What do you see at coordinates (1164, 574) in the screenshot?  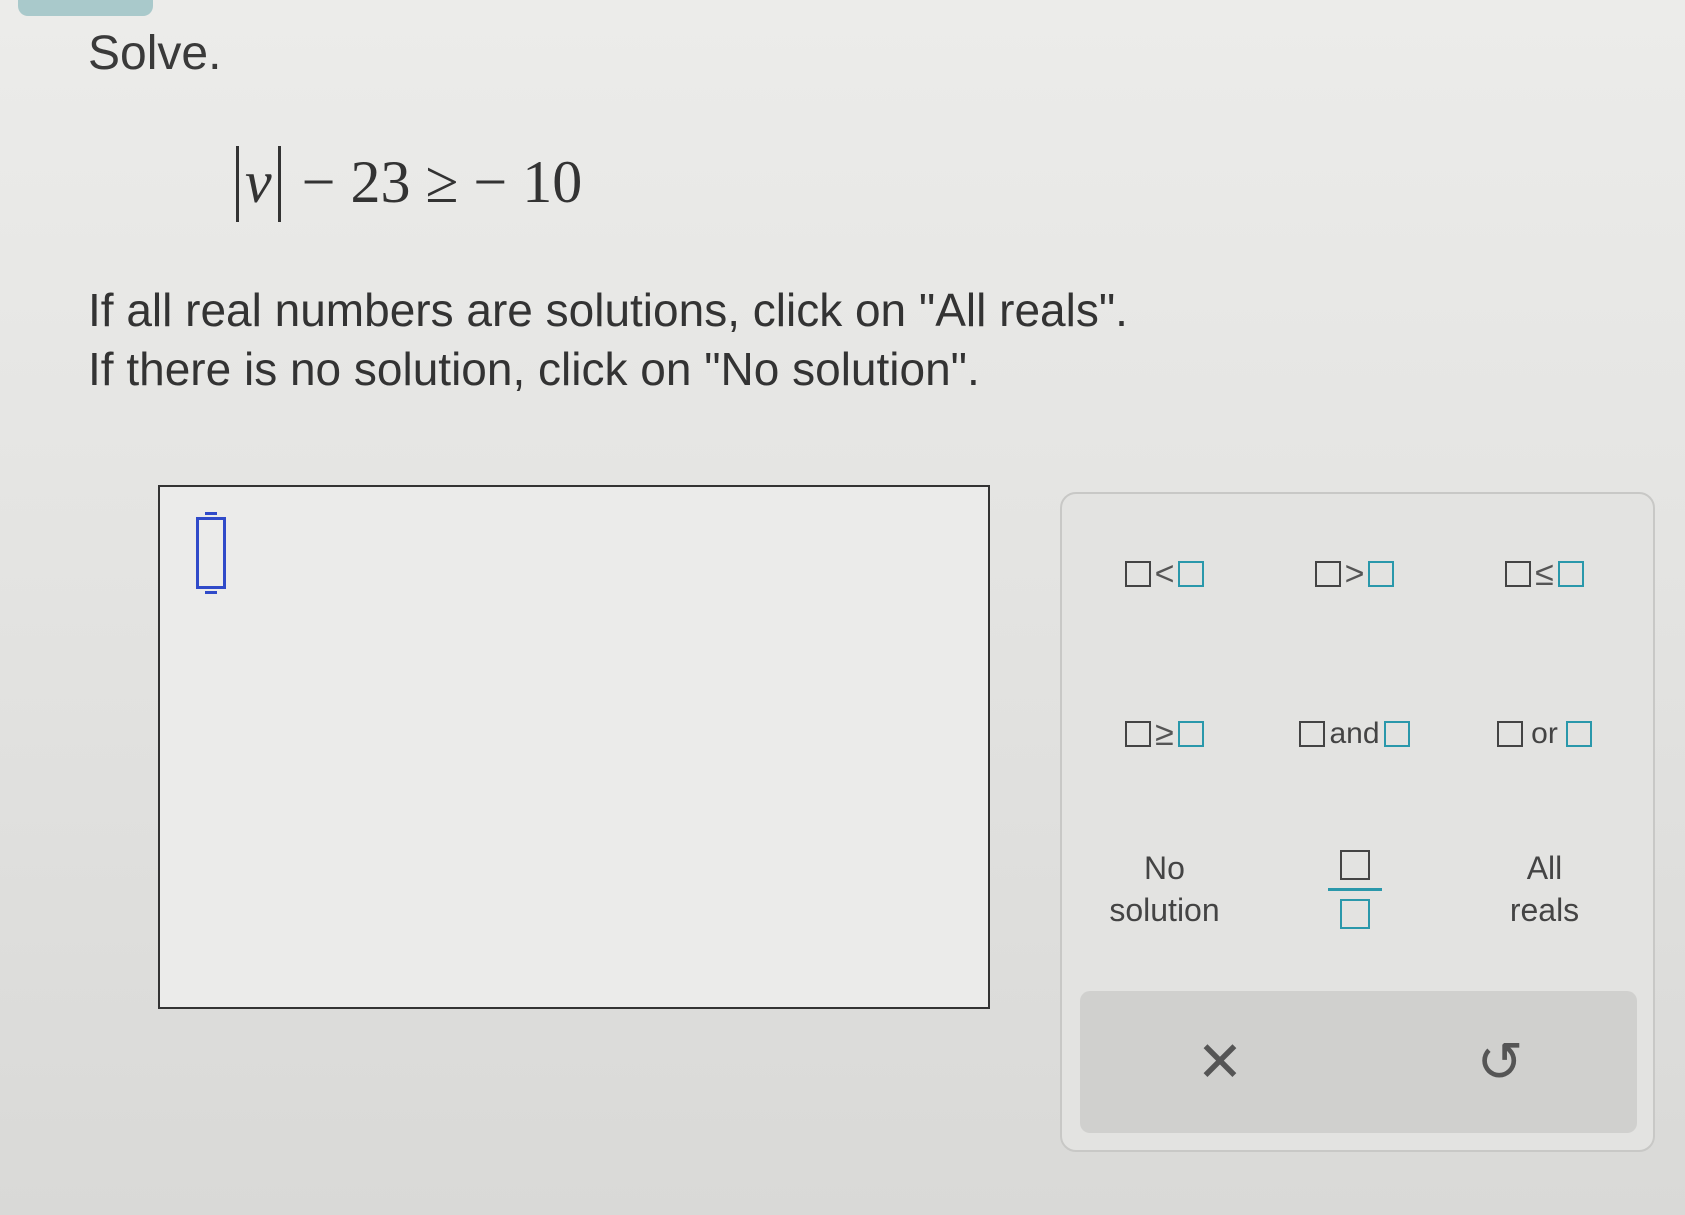 I see `less-than-button: <` at bounding box center [1164, 574].